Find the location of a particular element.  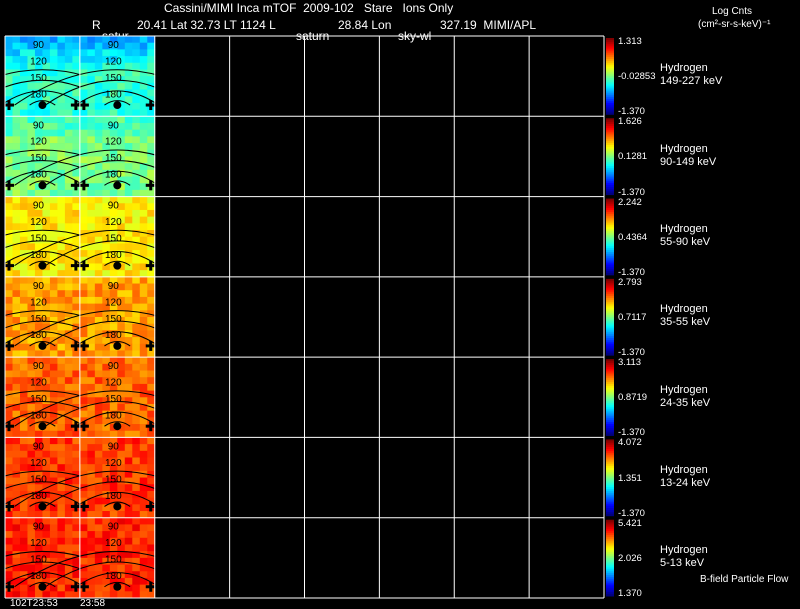

colorbar-step is located at coordinates (610, 515).